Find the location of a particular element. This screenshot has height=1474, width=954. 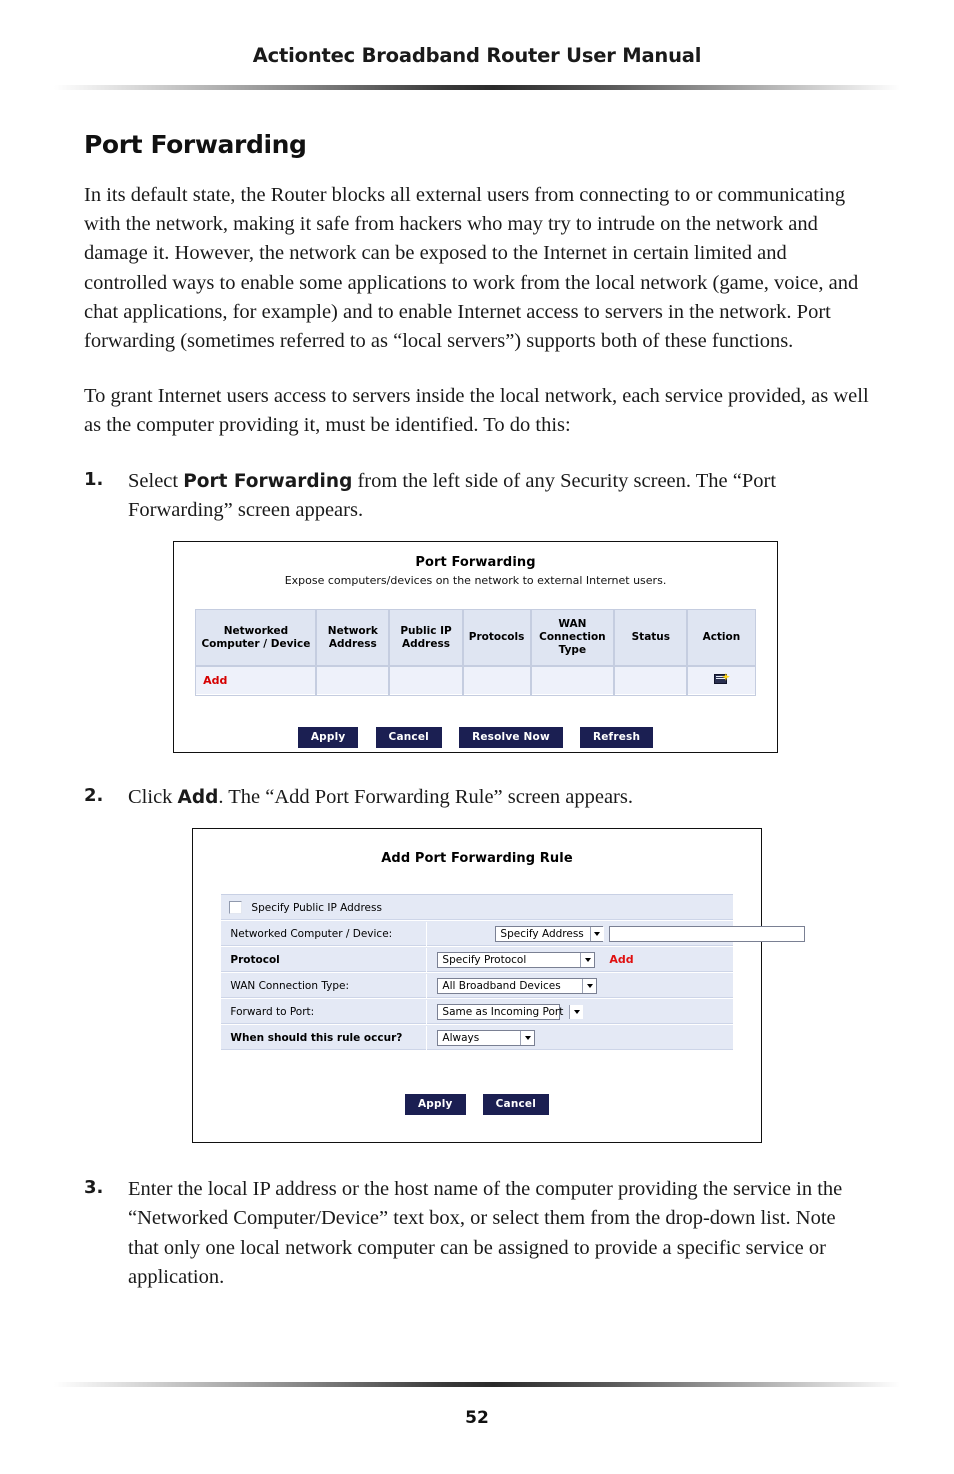

figure1-title: Port Forwarding is located at coordinates (475, 563).